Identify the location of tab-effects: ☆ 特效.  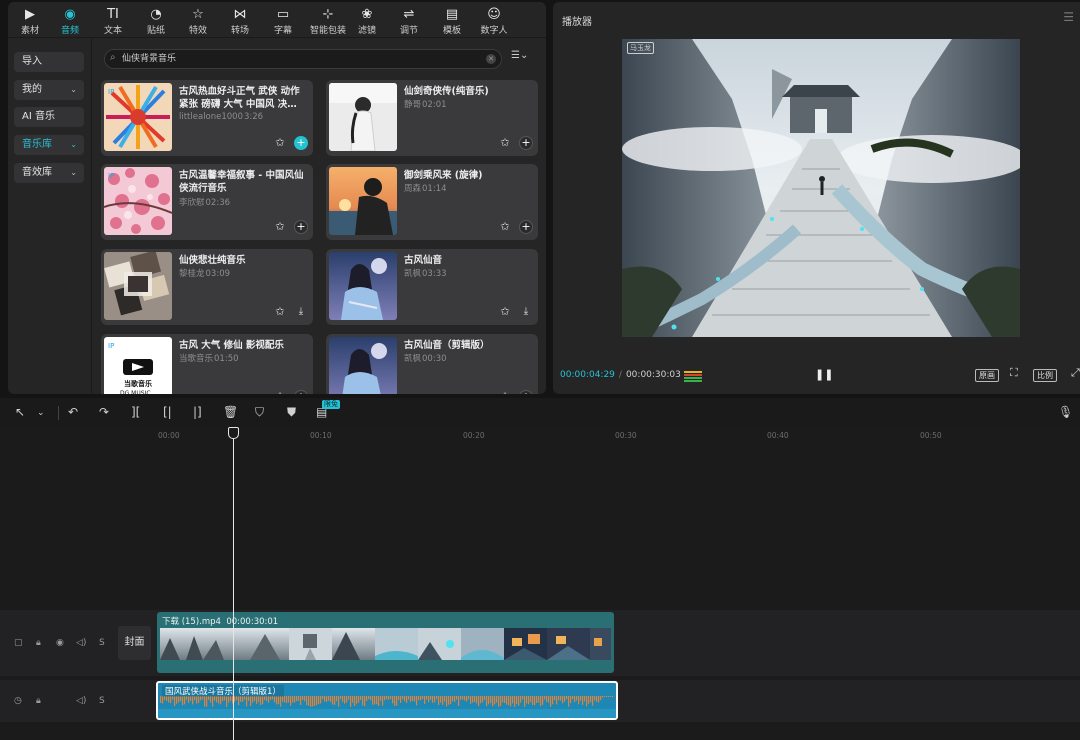
(198, 22).